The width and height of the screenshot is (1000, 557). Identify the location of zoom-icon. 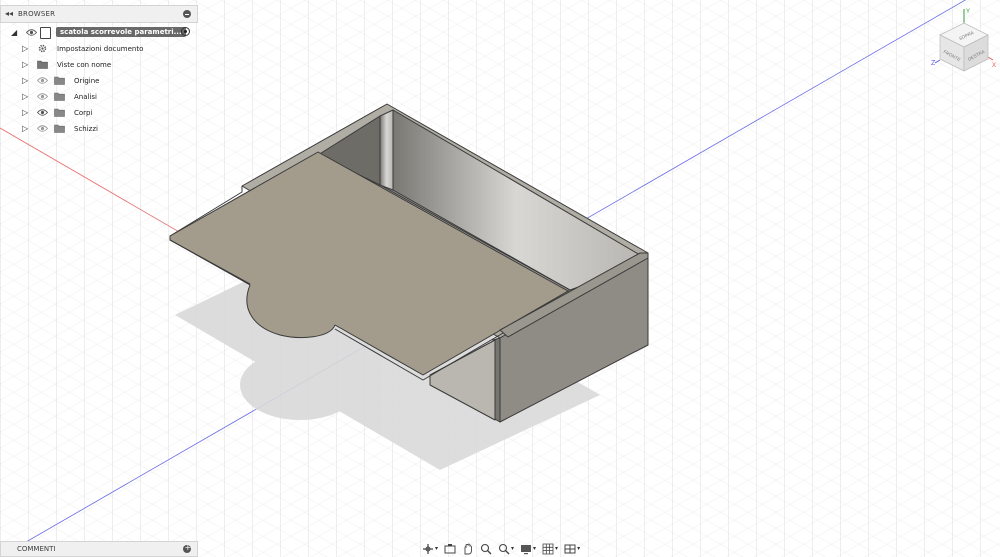
(504, 549).